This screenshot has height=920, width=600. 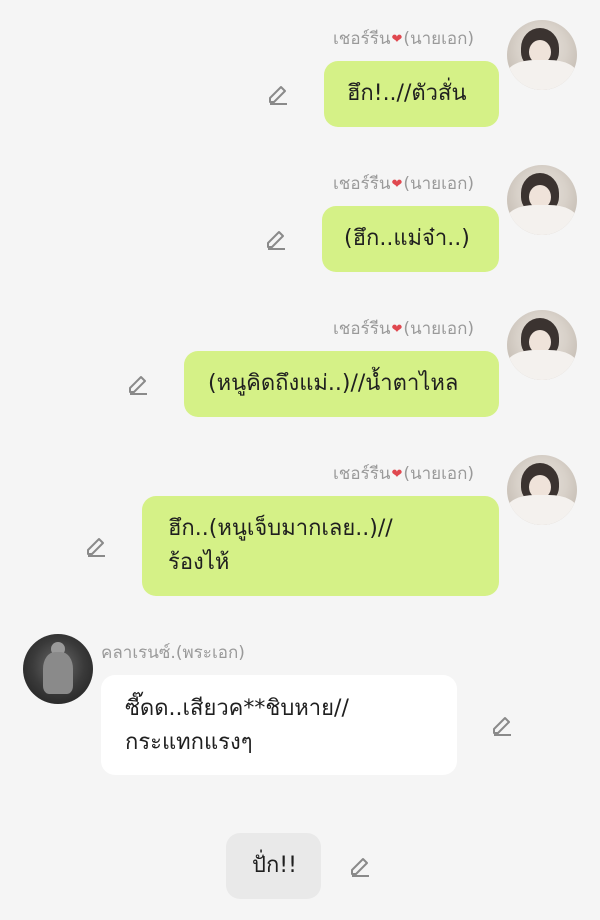 I want to click on message-text-line-1: ฮึก..(หนูเจ็บมากเลย..)//, so click(x=280, y=528).